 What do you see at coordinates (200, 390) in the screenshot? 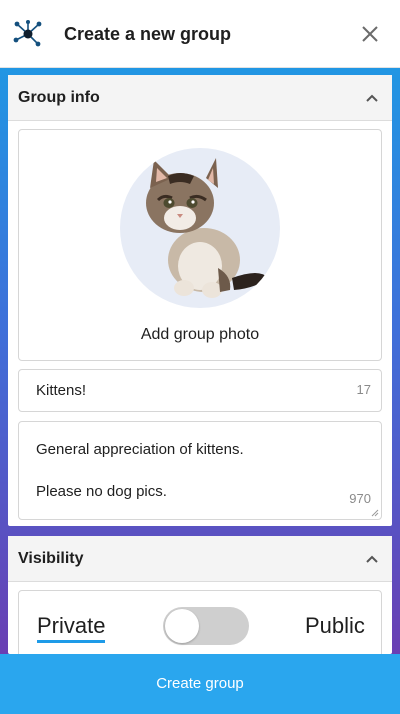
I see `group-name-field: Kittens! 17` at bounding box center [200, 390].